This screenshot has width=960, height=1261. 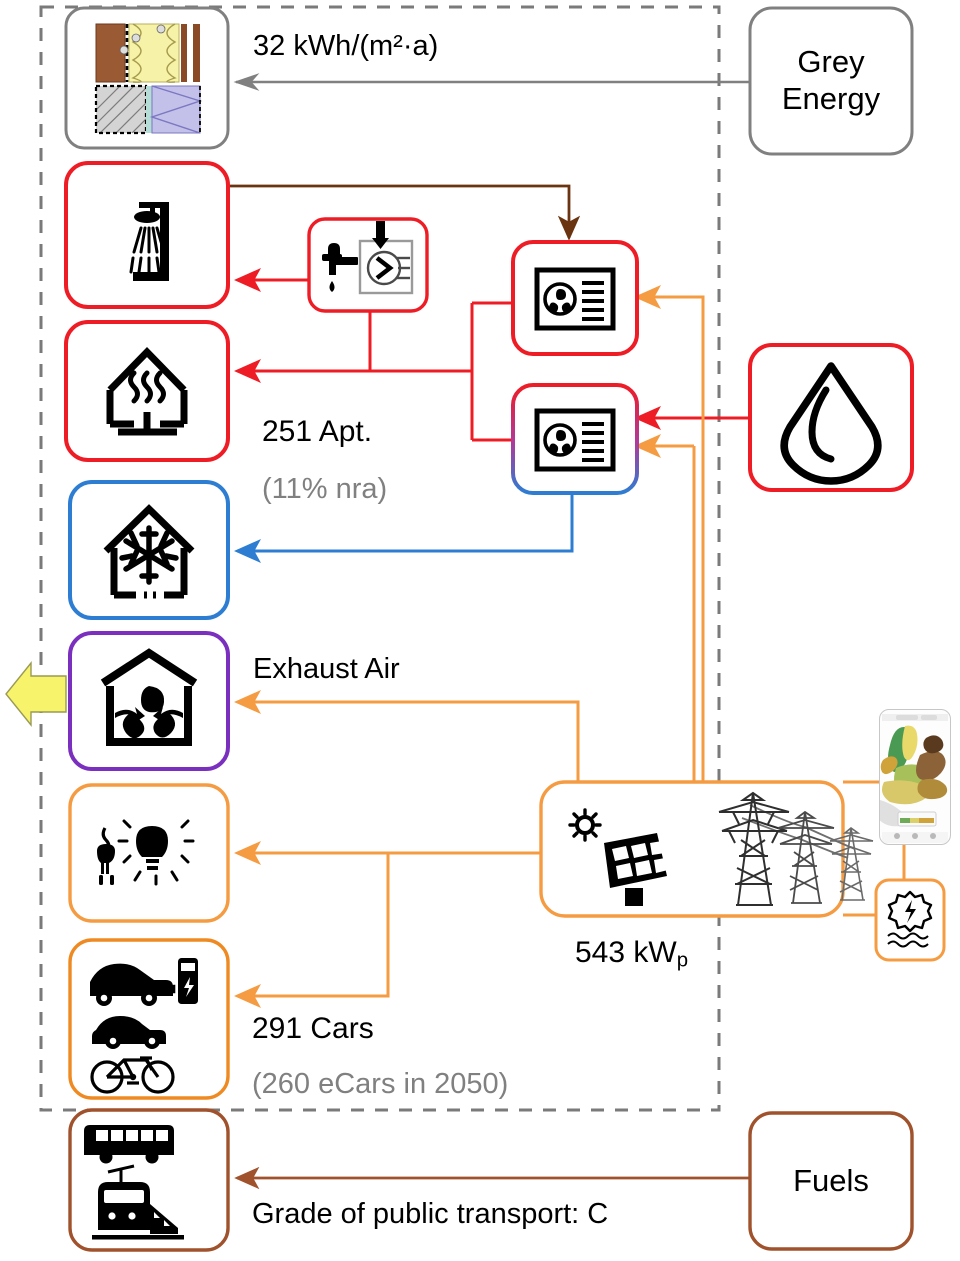 I want to click on yellow-export-arrow-icon, so click(x=36, y=694).